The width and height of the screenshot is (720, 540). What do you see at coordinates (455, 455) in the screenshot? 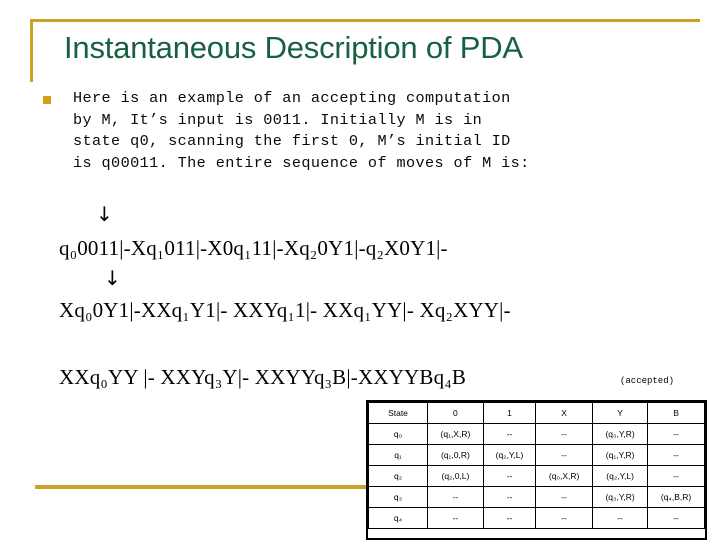
I see `transition-cell: (q₁,0,R)` at bounding box center [455, 455].